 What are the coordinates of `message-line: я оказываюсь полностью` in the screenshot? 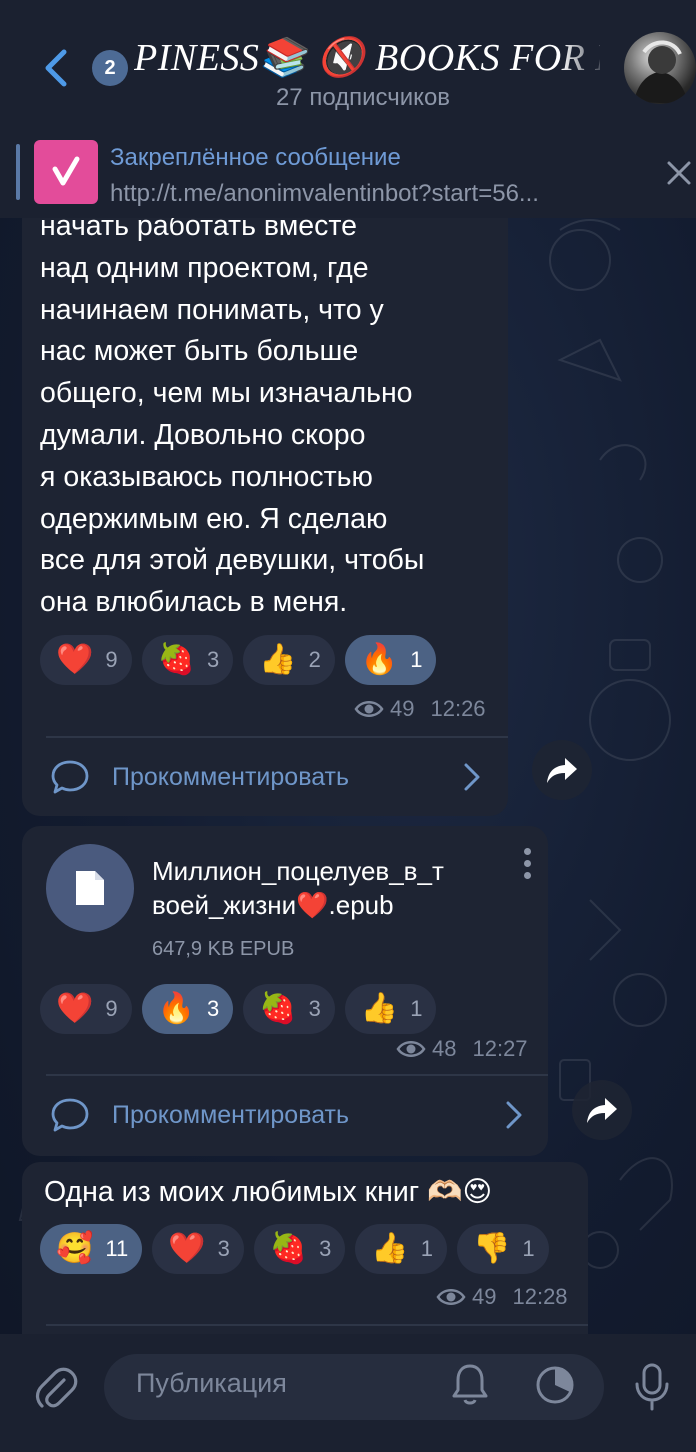 It's located at (206, 476).